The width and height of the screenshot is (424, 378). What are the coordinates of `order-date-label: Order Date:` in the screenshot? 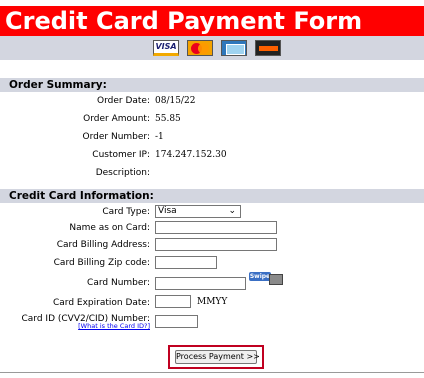 It's located at (123, 101).